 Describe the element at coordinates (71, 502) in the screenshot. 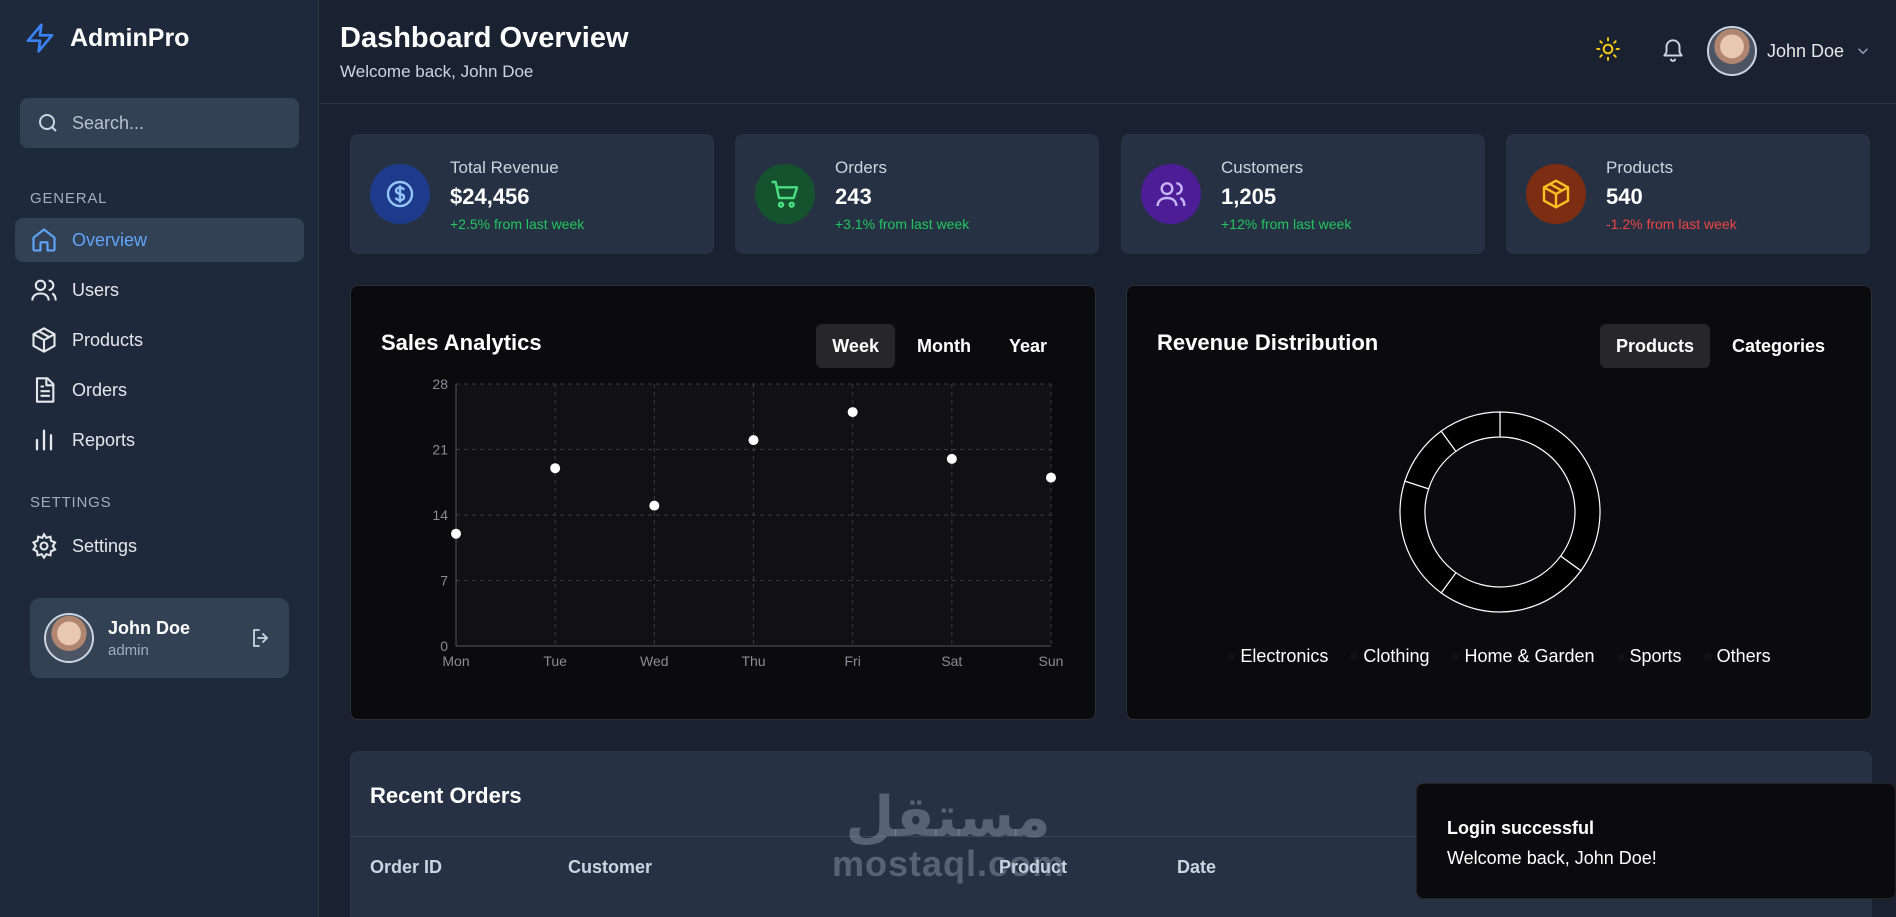

I see `section-label-settings: SETTINGS` at that location.